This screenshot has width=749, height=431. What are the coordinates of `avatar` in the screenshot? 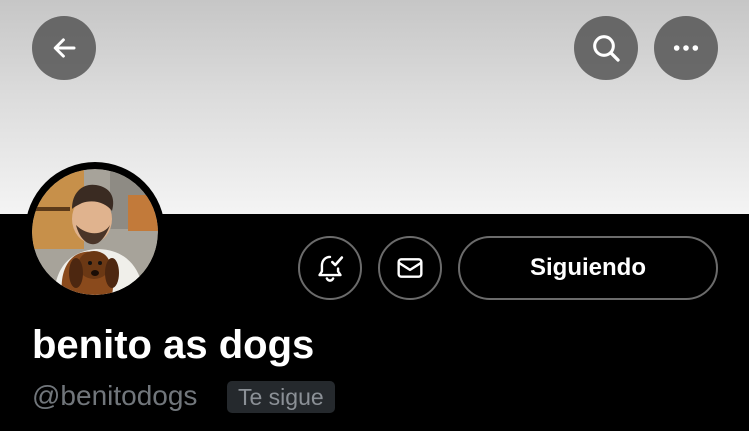 It's located at (95, 232).